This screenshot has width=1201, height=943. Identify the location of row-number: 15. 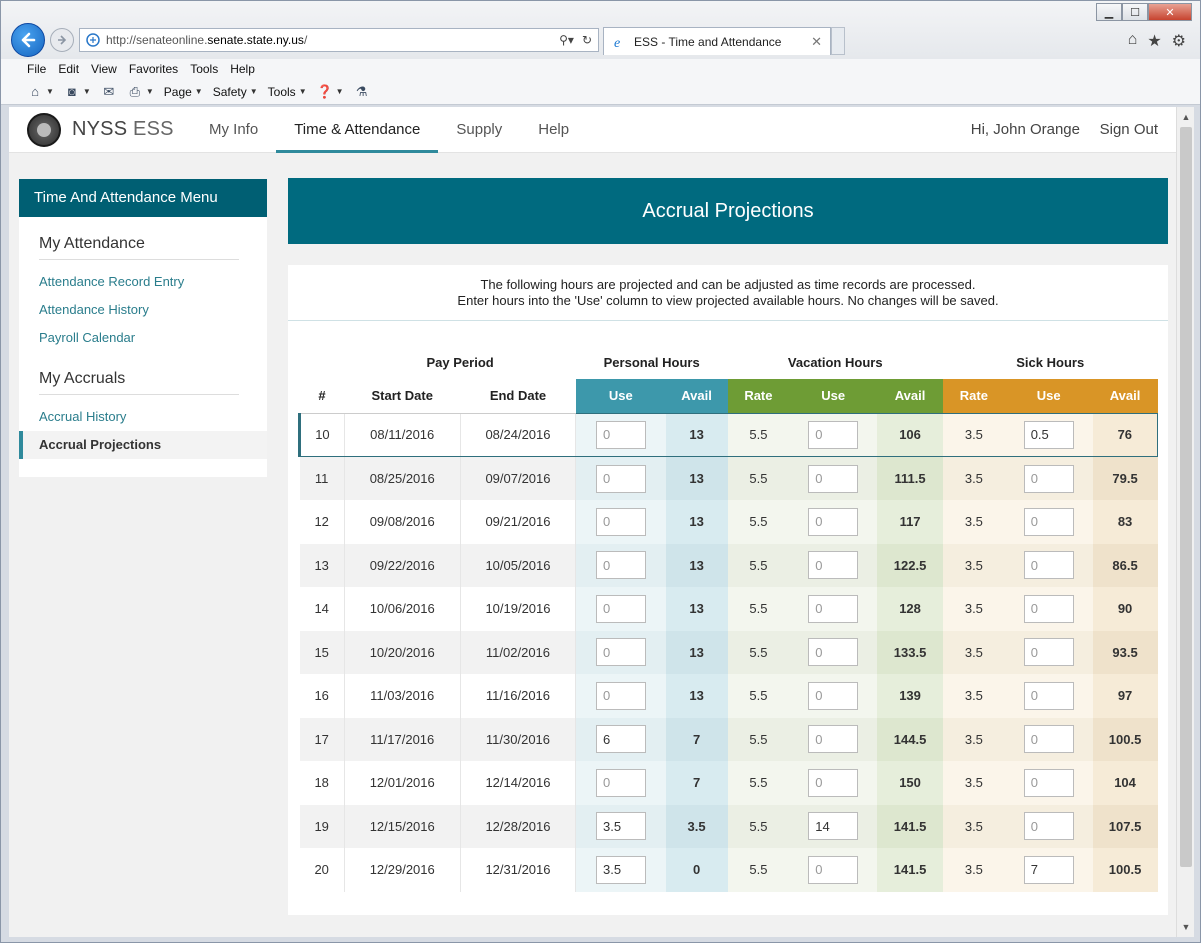
(322, 652).